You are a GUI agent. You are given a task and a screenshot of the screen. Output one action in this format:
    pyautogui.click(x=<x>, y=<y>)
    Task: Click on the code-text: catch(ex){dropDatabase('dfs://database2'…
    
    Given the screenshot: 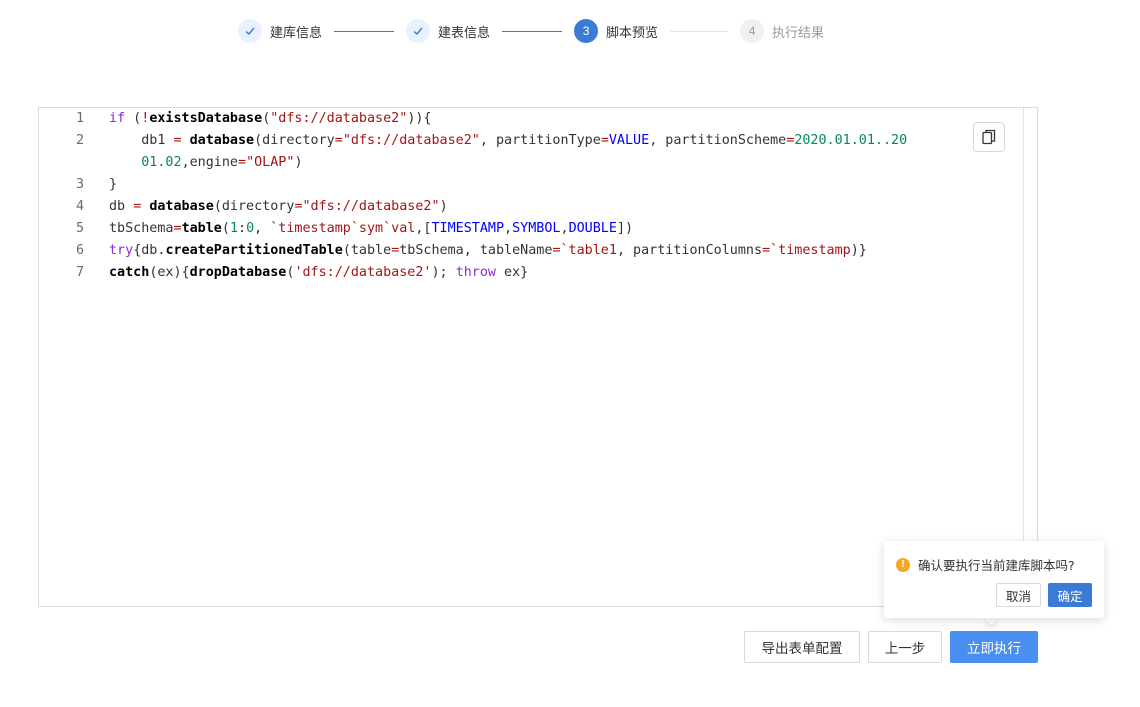 What is the action you would take?
    pyautogui.click(x=319, y=272)
    